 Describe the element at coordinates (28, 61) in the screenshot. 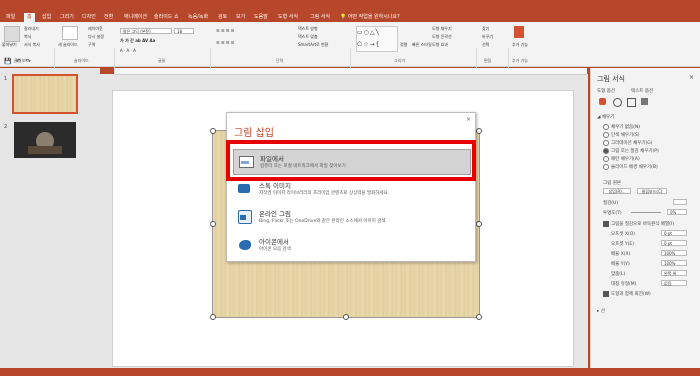

I see `redo-icon: ↷` at that location.